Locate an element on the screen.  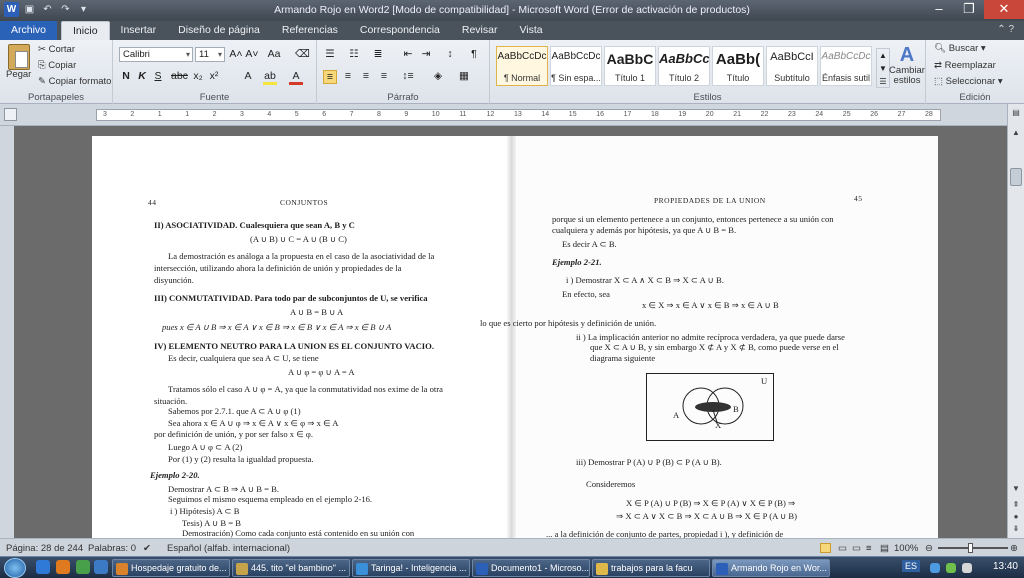
language-status: Español (alfab. internacional) is located at coordinates (228, 548).